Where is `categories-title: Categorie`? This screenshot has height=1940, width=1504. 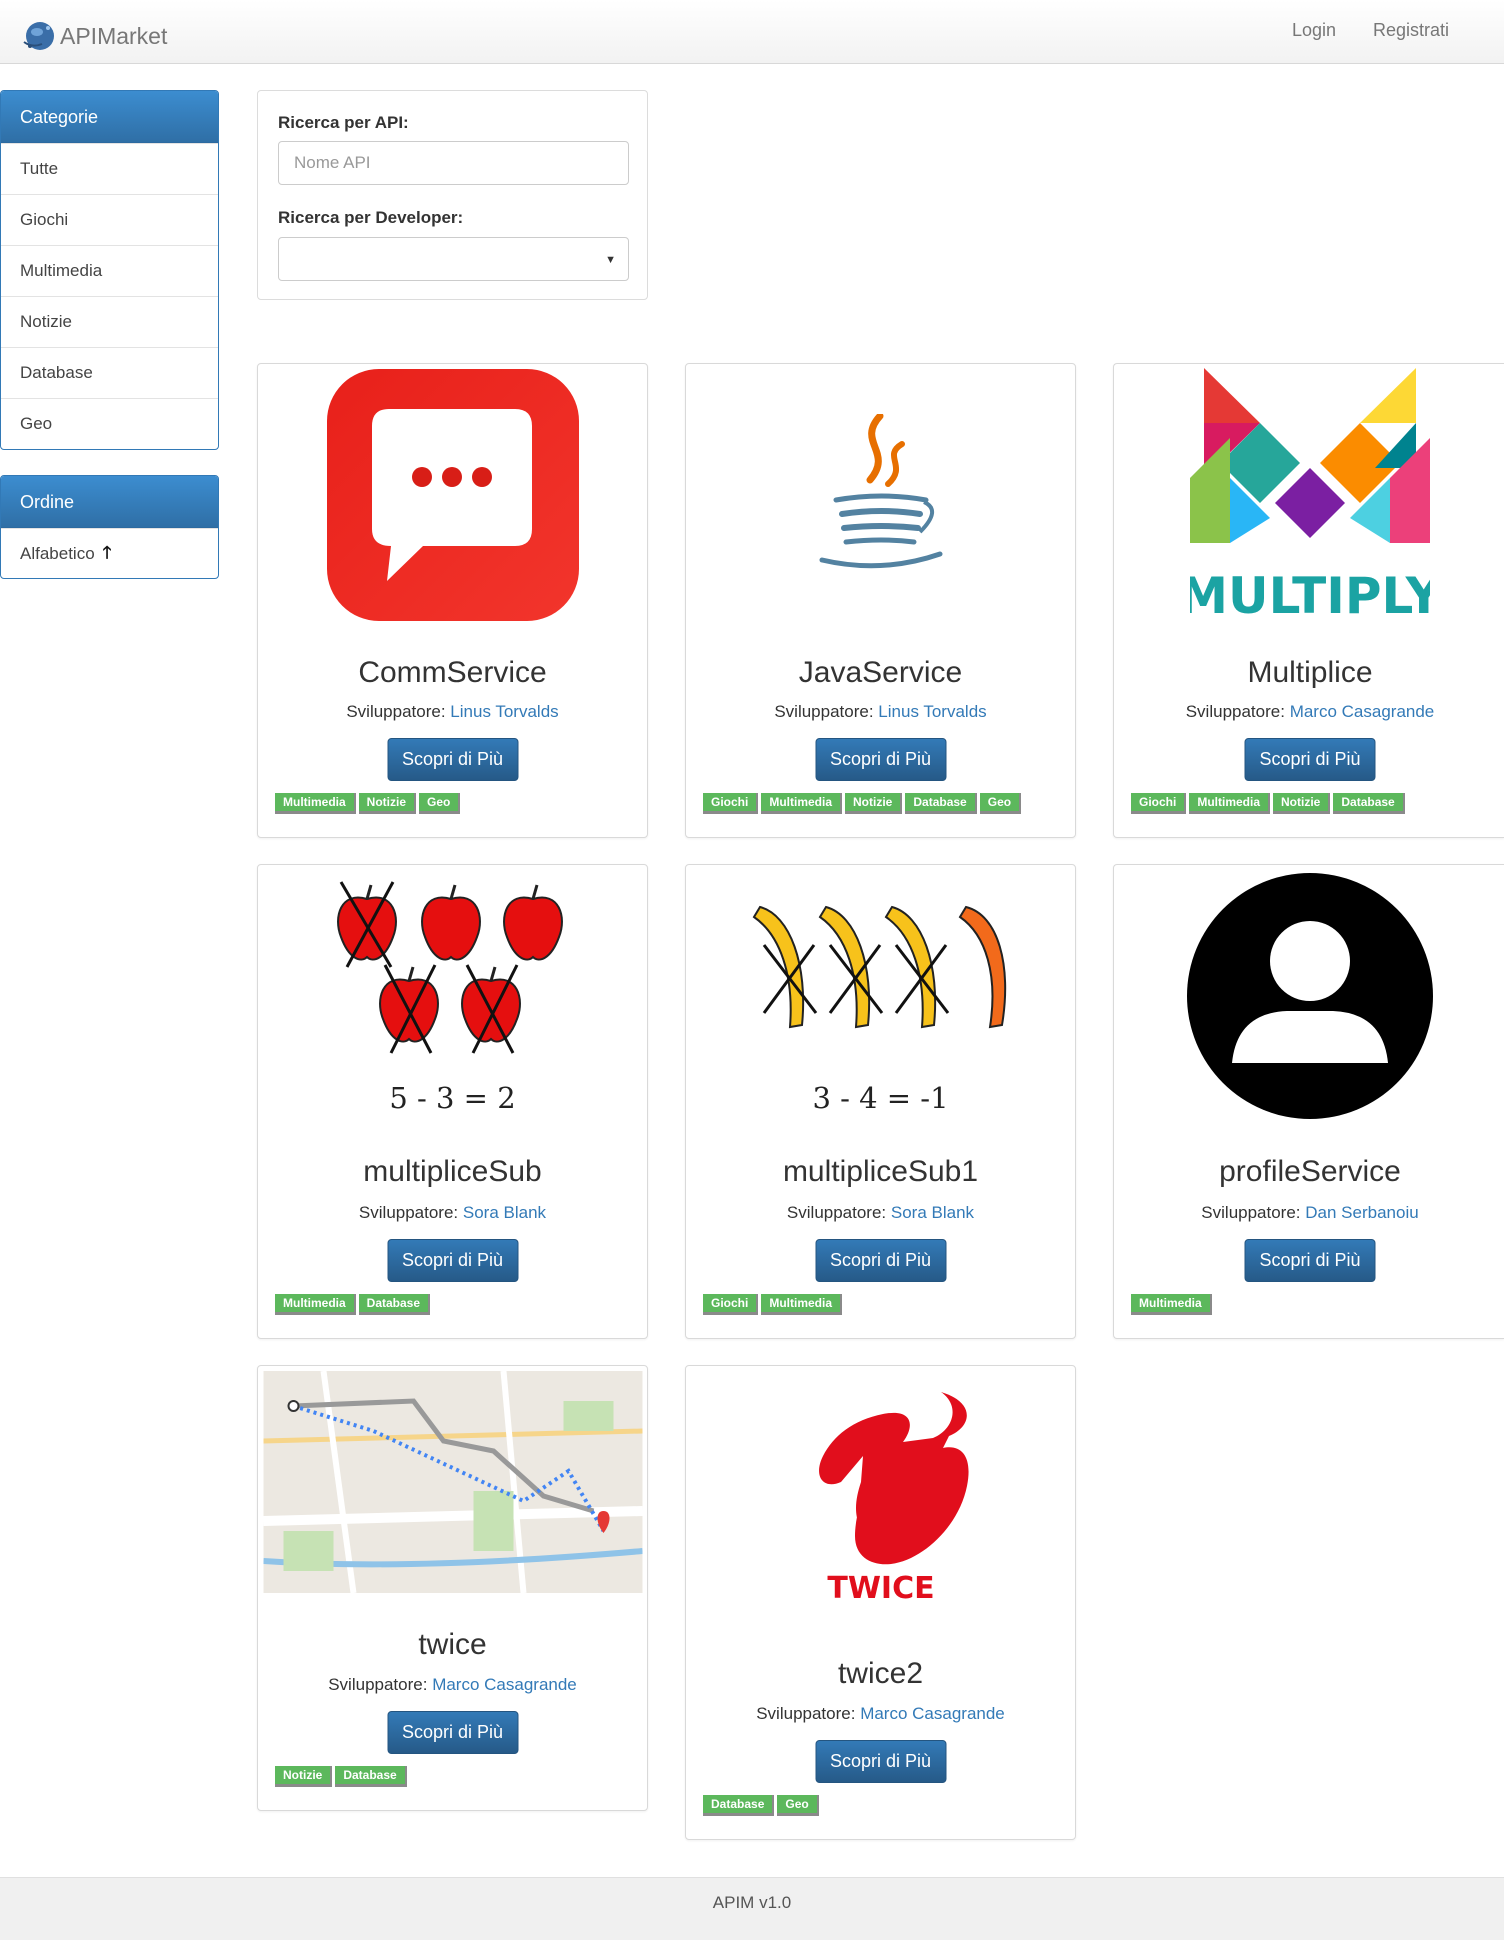 categories-title: Categorie is located at coordinates (109, 117).